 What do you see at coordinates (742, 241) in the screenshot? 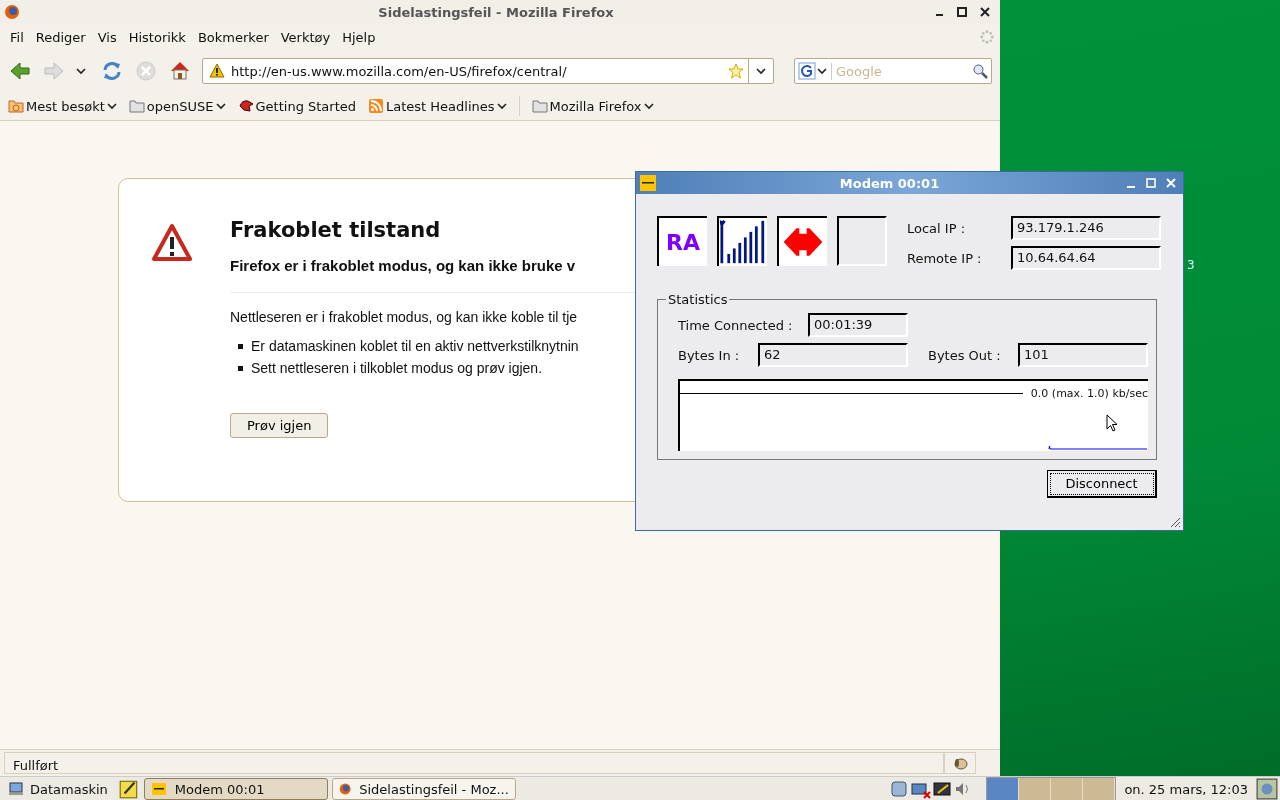
I see `signal-bars-icon` at bounding box center [742, 241].